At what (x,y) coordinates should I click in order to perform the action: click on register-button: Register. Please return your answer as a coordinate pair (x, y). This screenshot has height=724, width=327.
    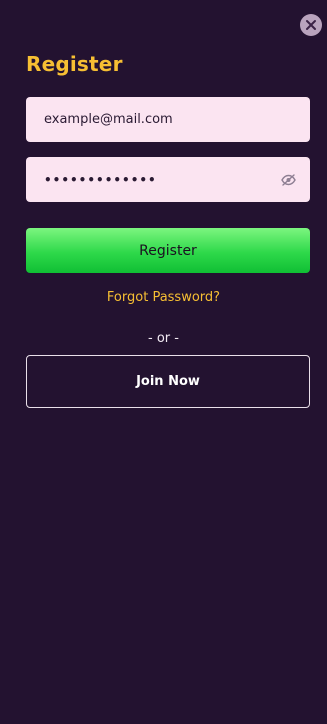
    Looking at the image, I should click on (168, 250).